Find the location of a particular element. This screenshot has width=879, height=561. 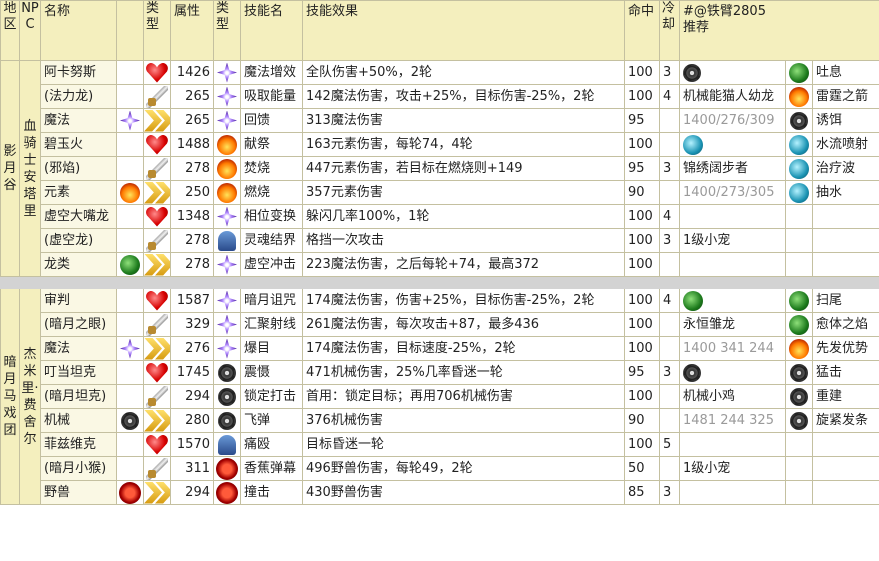

skill-effect: 357元素伤害 is located at coordinates (463, 192).